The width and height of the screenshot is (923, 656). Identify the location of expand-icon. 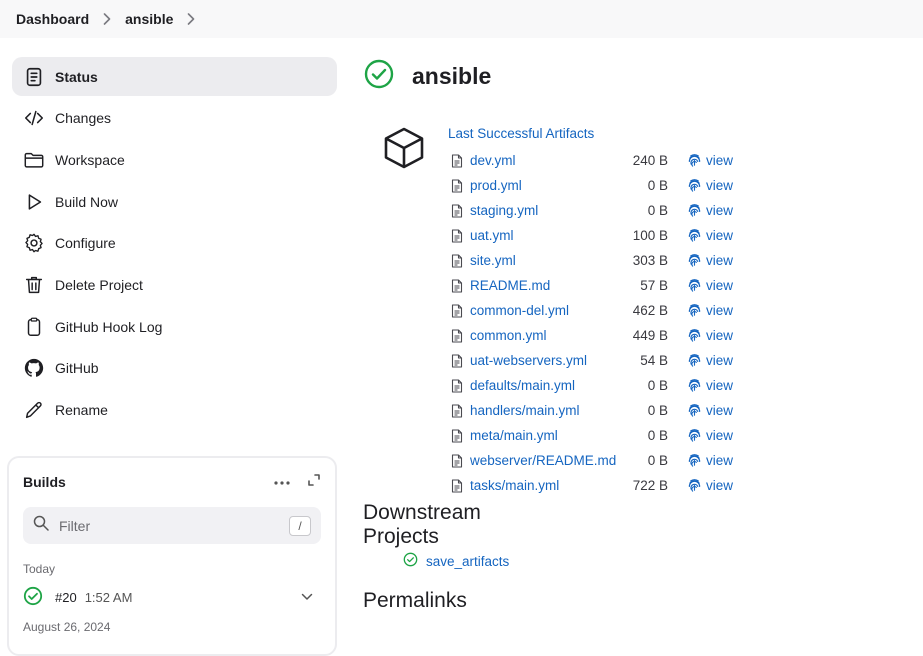
(314, 482).